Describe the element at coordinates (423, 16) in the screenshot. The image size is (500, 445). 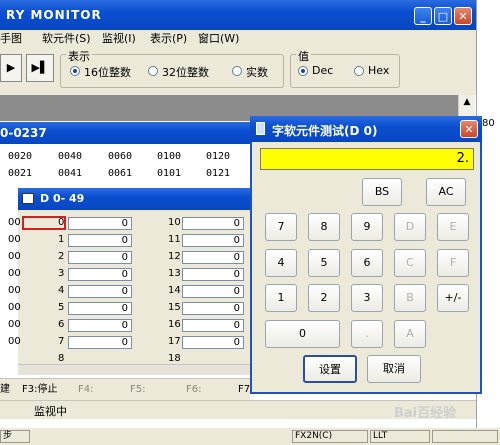
I see `minimize-button: _` at that location.